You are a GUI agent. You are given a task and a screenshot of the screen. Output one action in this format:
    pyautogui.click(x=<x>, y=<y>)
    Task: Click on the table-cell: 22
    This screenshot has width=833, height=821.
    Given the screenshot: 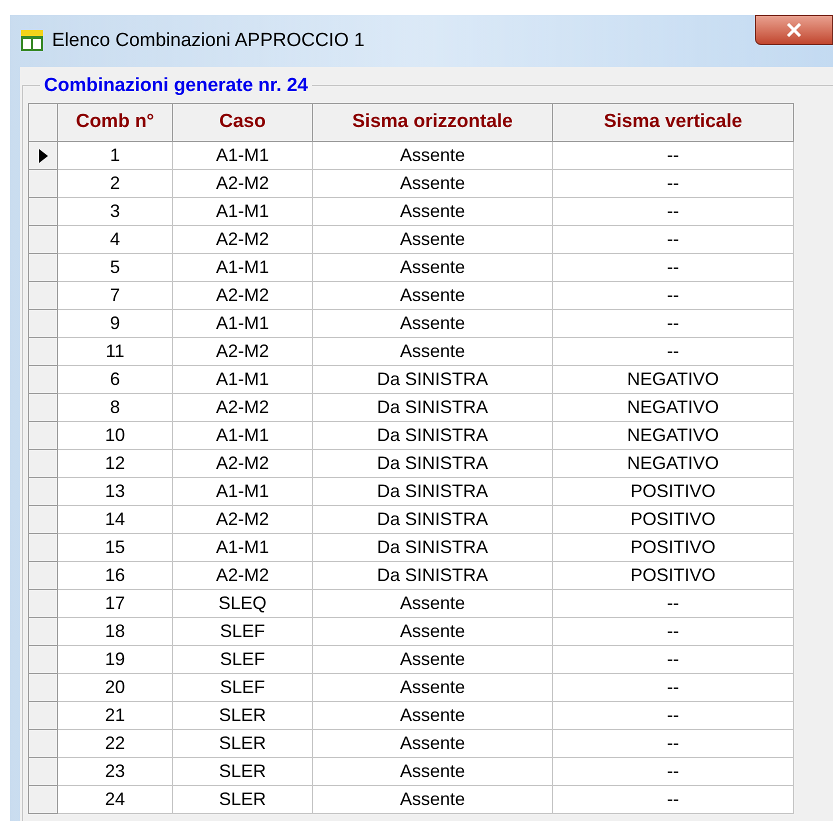 What is the action you would take?
    pyautogui.click(x=115, y=744)
    